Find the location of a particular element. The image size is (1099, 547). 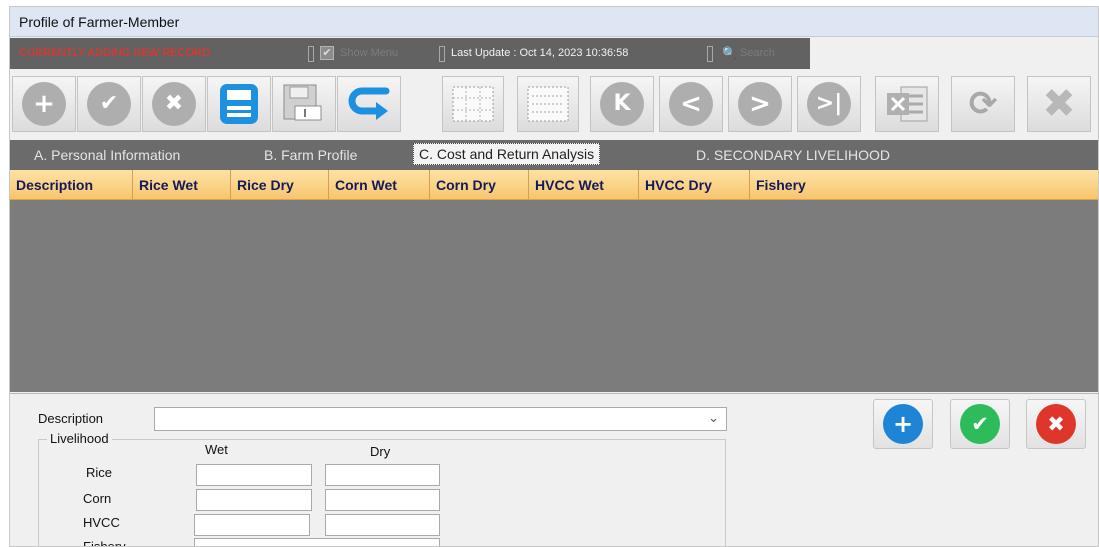

grid-view-button is located at coordinates (473, 104).